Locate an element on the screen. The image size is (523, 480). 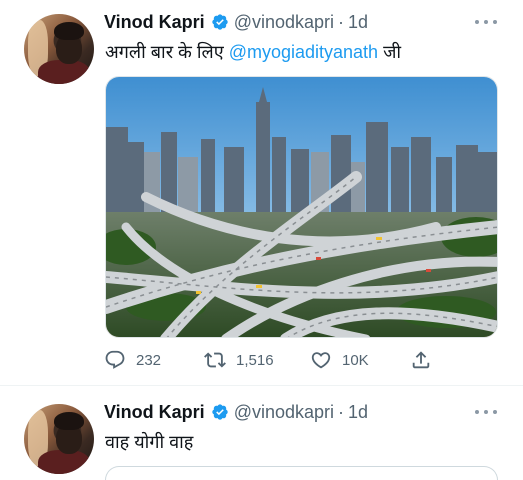
like-count: 10K is located at coordinates (355, 360).